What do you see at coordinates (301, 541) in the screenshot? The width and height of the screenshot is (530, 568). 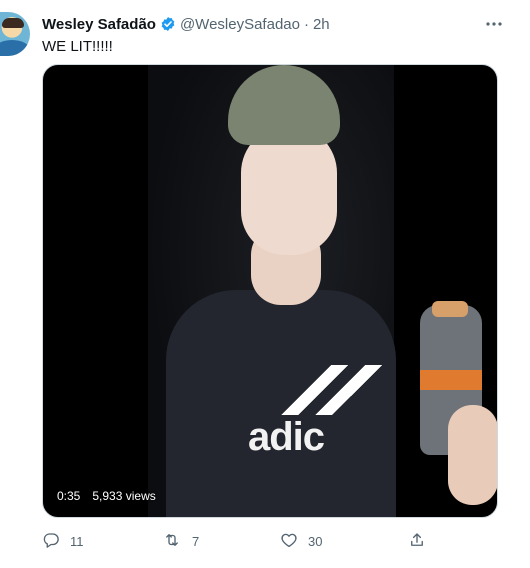 I see `like-button: 30` at bounding box center [301, 541].